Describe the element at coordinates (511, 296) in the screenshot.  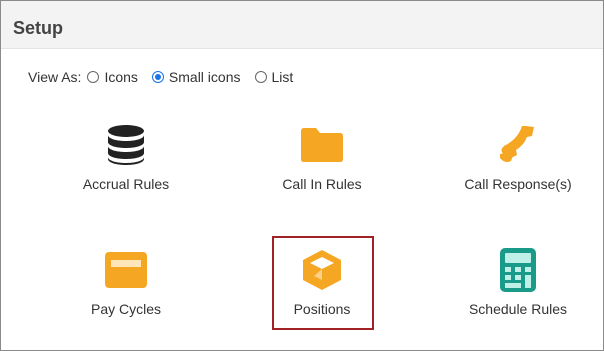
I see `tile-schedule-rules: Schedule Rules` at that location.